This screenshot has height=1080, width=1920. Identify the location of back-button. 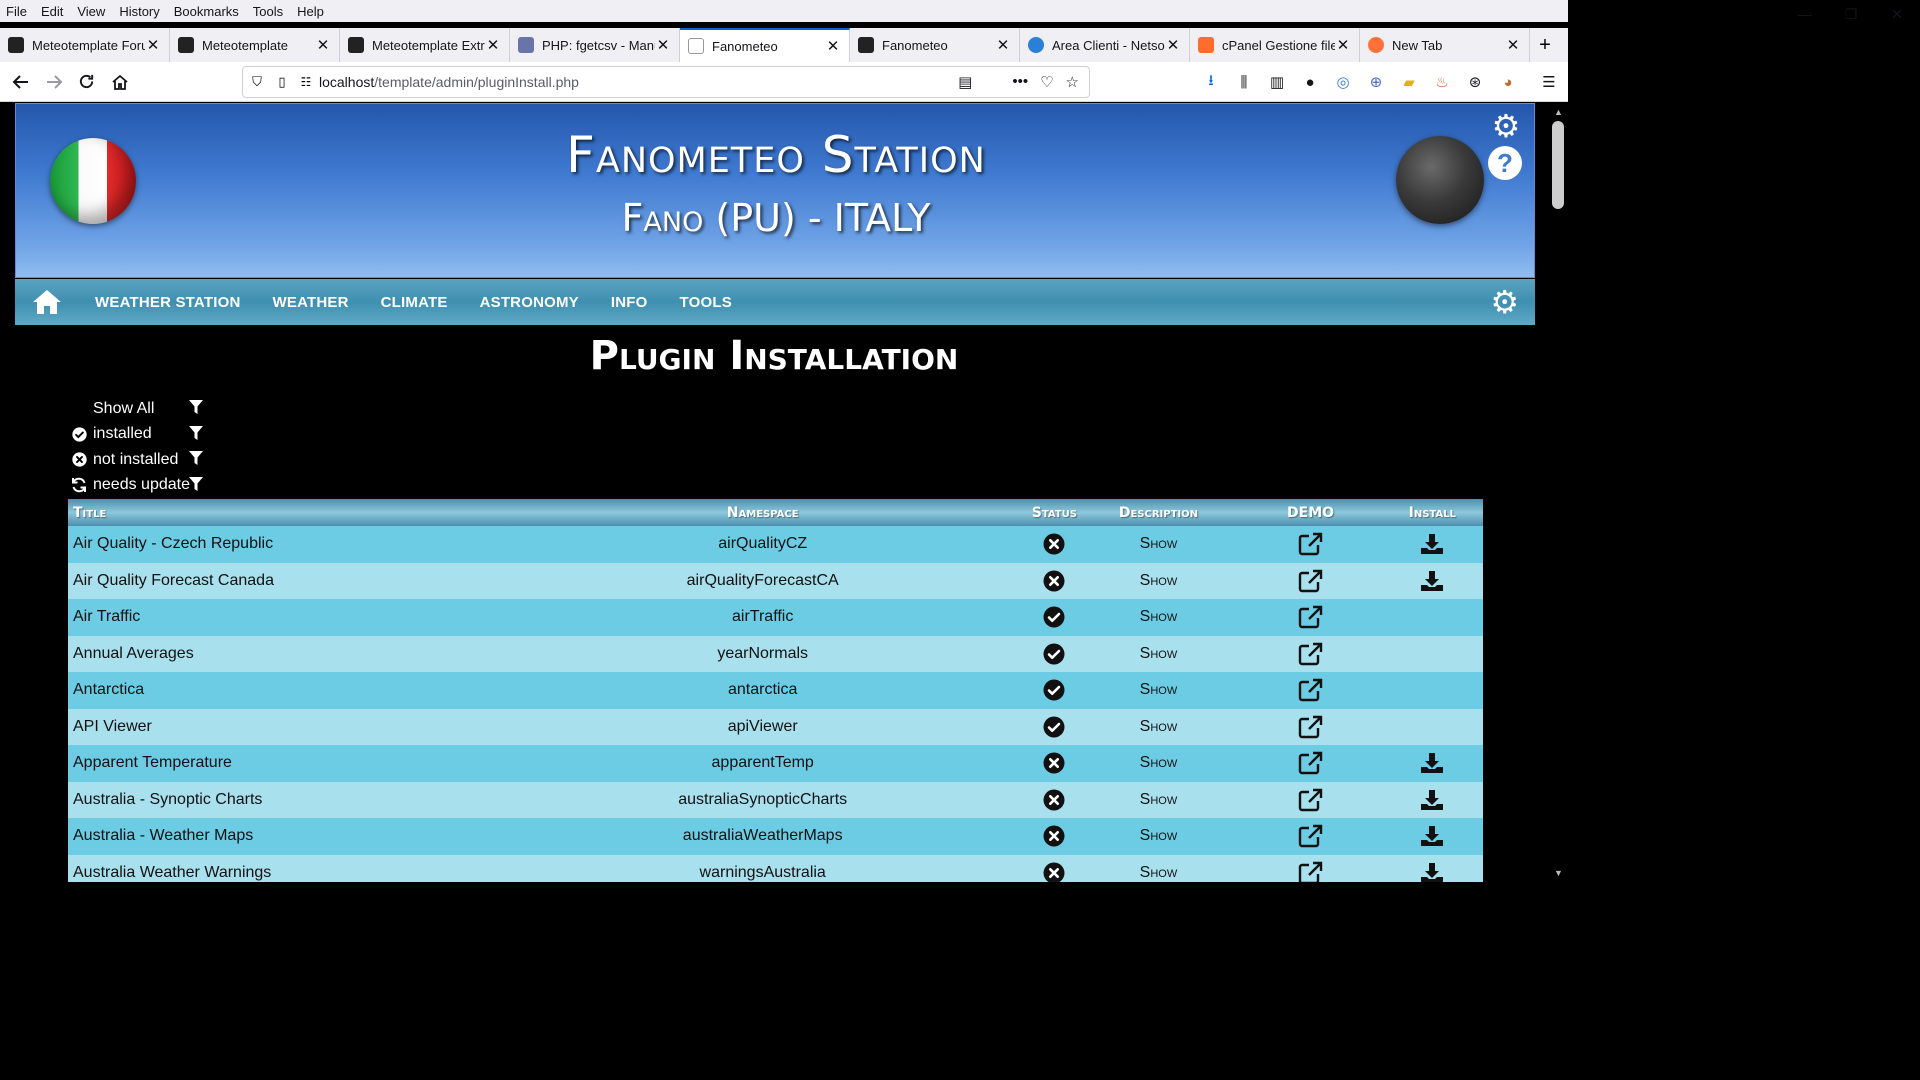
(20, 82).